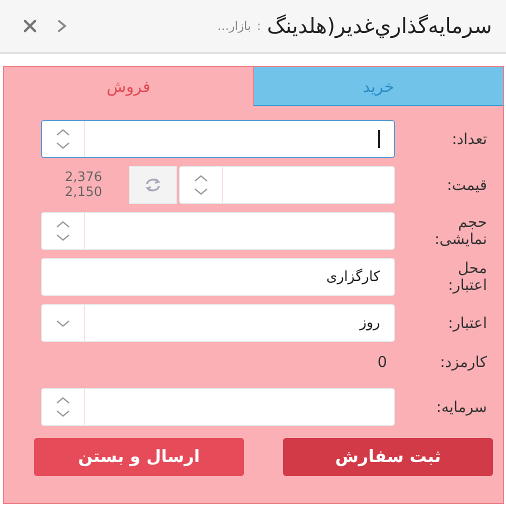 The height and width of the screenshot is (510, 506). What do you see at coordinates (218, 139) in the screenshot?
I see `number-field` at bounding box center [218, 139].